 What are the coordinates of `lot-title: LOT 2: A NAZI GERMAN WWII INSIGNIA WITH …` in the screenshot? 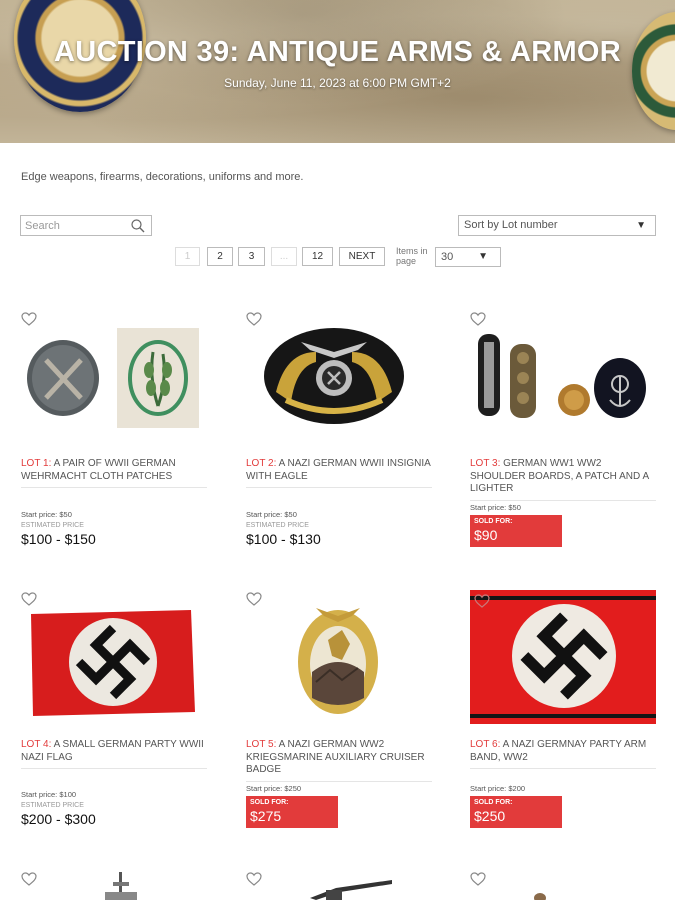 It's located at (339, 473).